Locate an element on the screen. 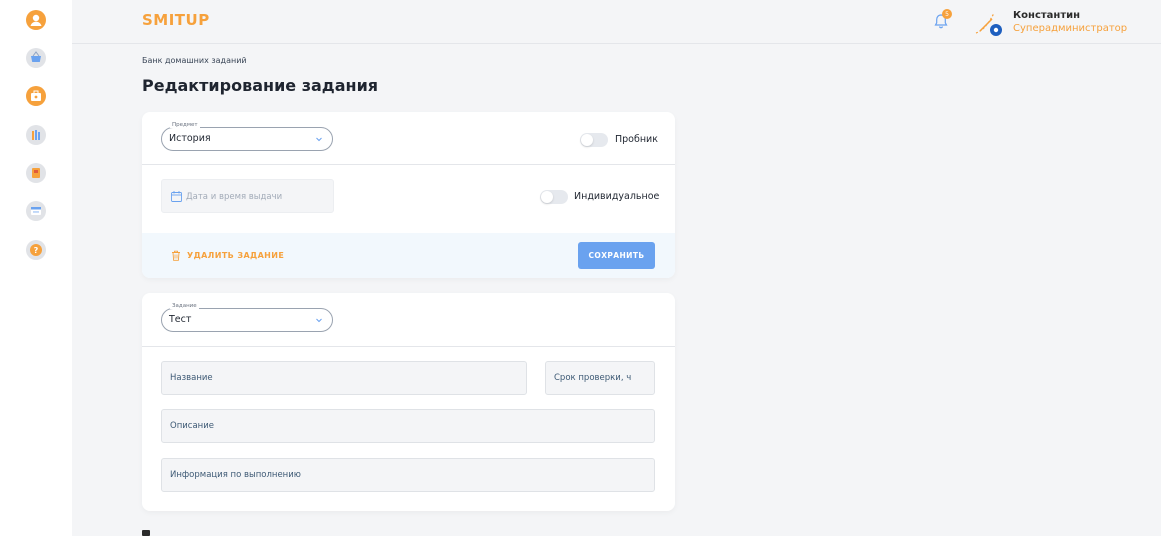 This screenshot has height=536, width=1161. subject-select-label: Предмет is located at coordinates (185, 125).